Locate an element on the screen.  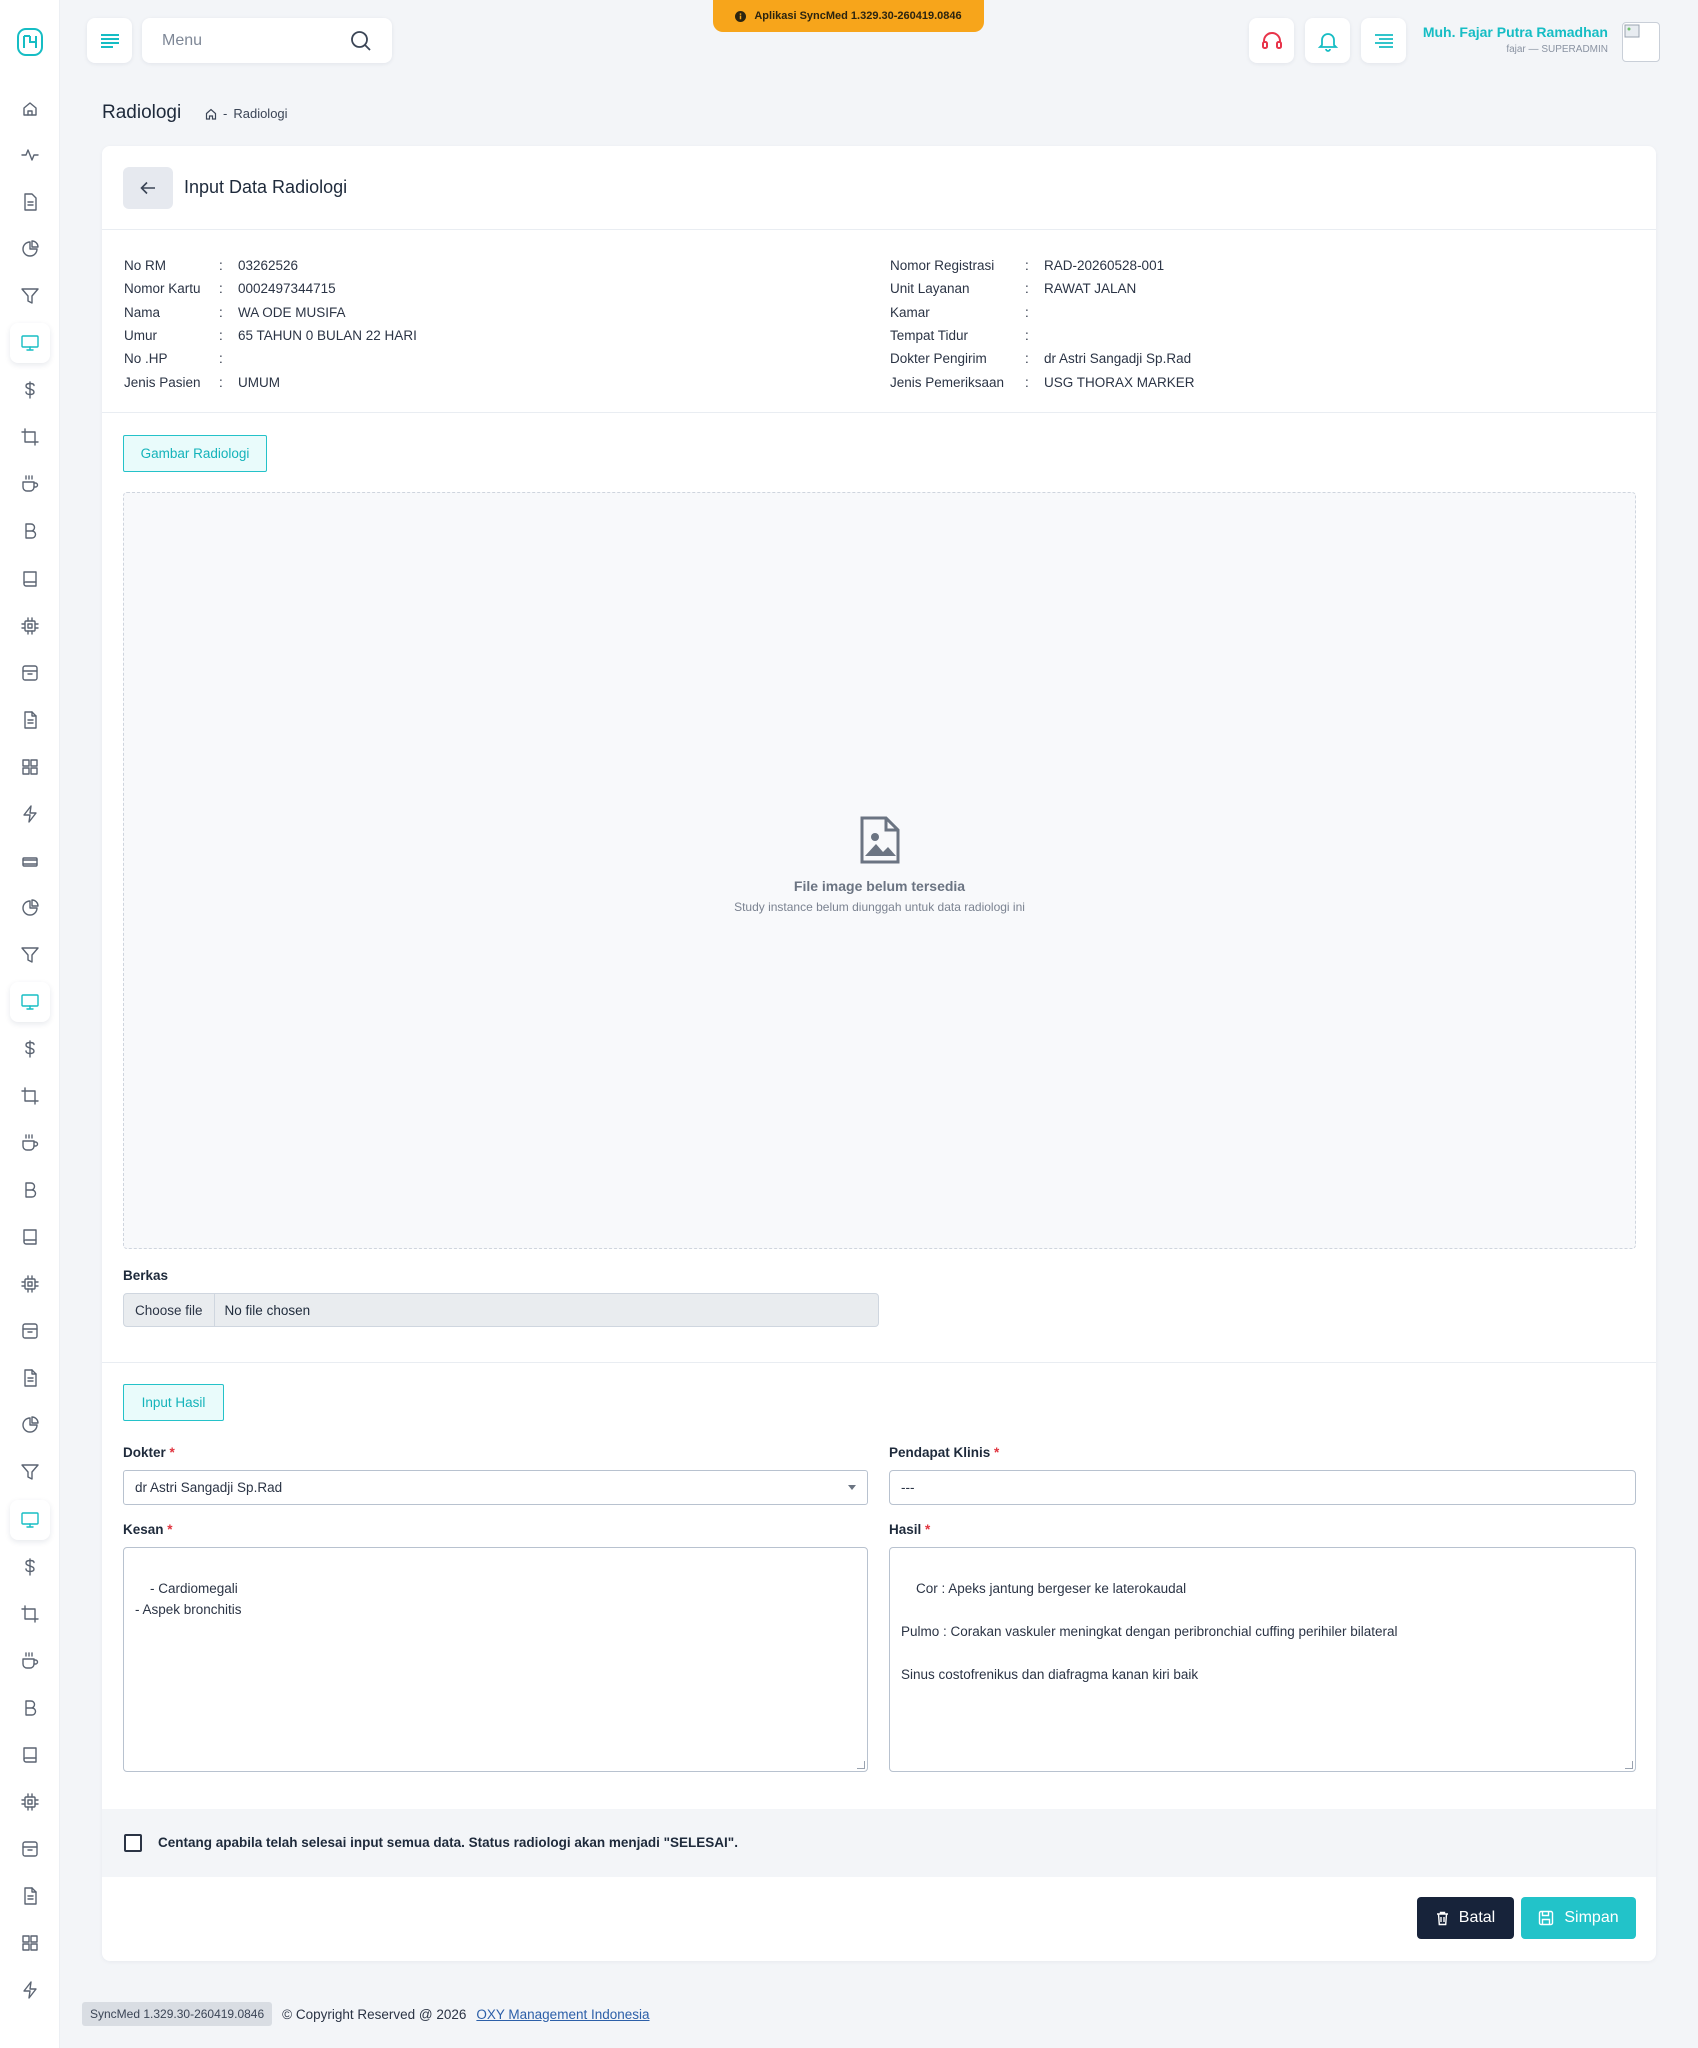
info-row: Dokter Pengirim: dr Astri Sangadji Sp.Rad is located at coordinates (1042, 358).